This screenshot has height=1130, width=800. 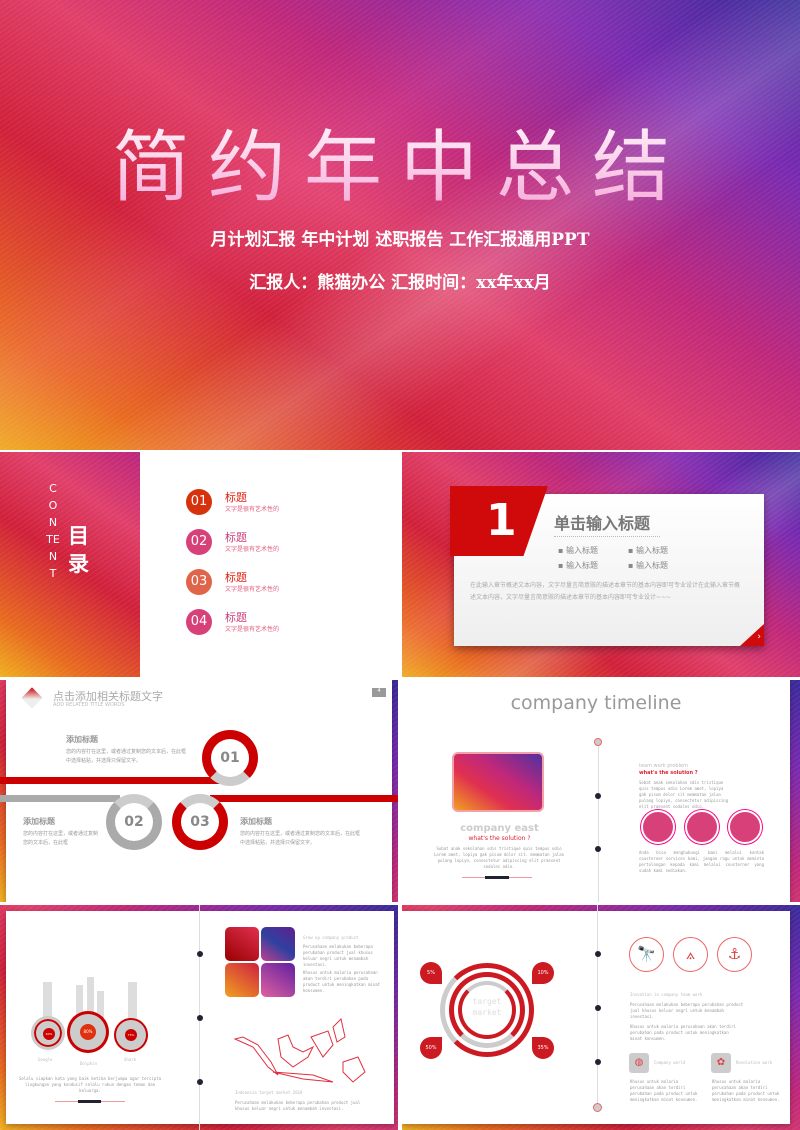 What do you see at coordinates (131, 1035) in the screenshot?
I see `gauge: 75%` at bounding box center [131, 1035].